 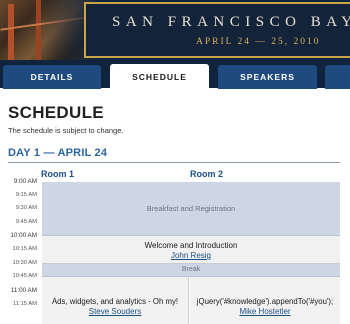 I want to click on time-label: 9:30 AM, so click(x=26, y=208).